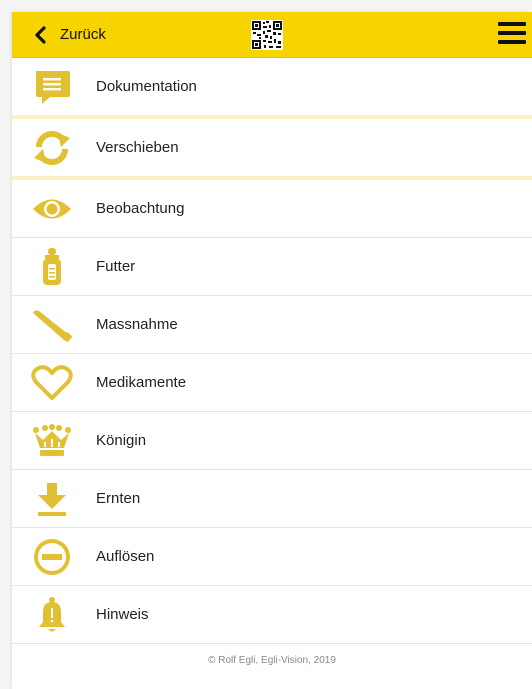  What do you see at coordinates (272, 557) in the screenshot?
I see `menu-item-aufloesen: Auflösen` at bounding box center [272, 557].